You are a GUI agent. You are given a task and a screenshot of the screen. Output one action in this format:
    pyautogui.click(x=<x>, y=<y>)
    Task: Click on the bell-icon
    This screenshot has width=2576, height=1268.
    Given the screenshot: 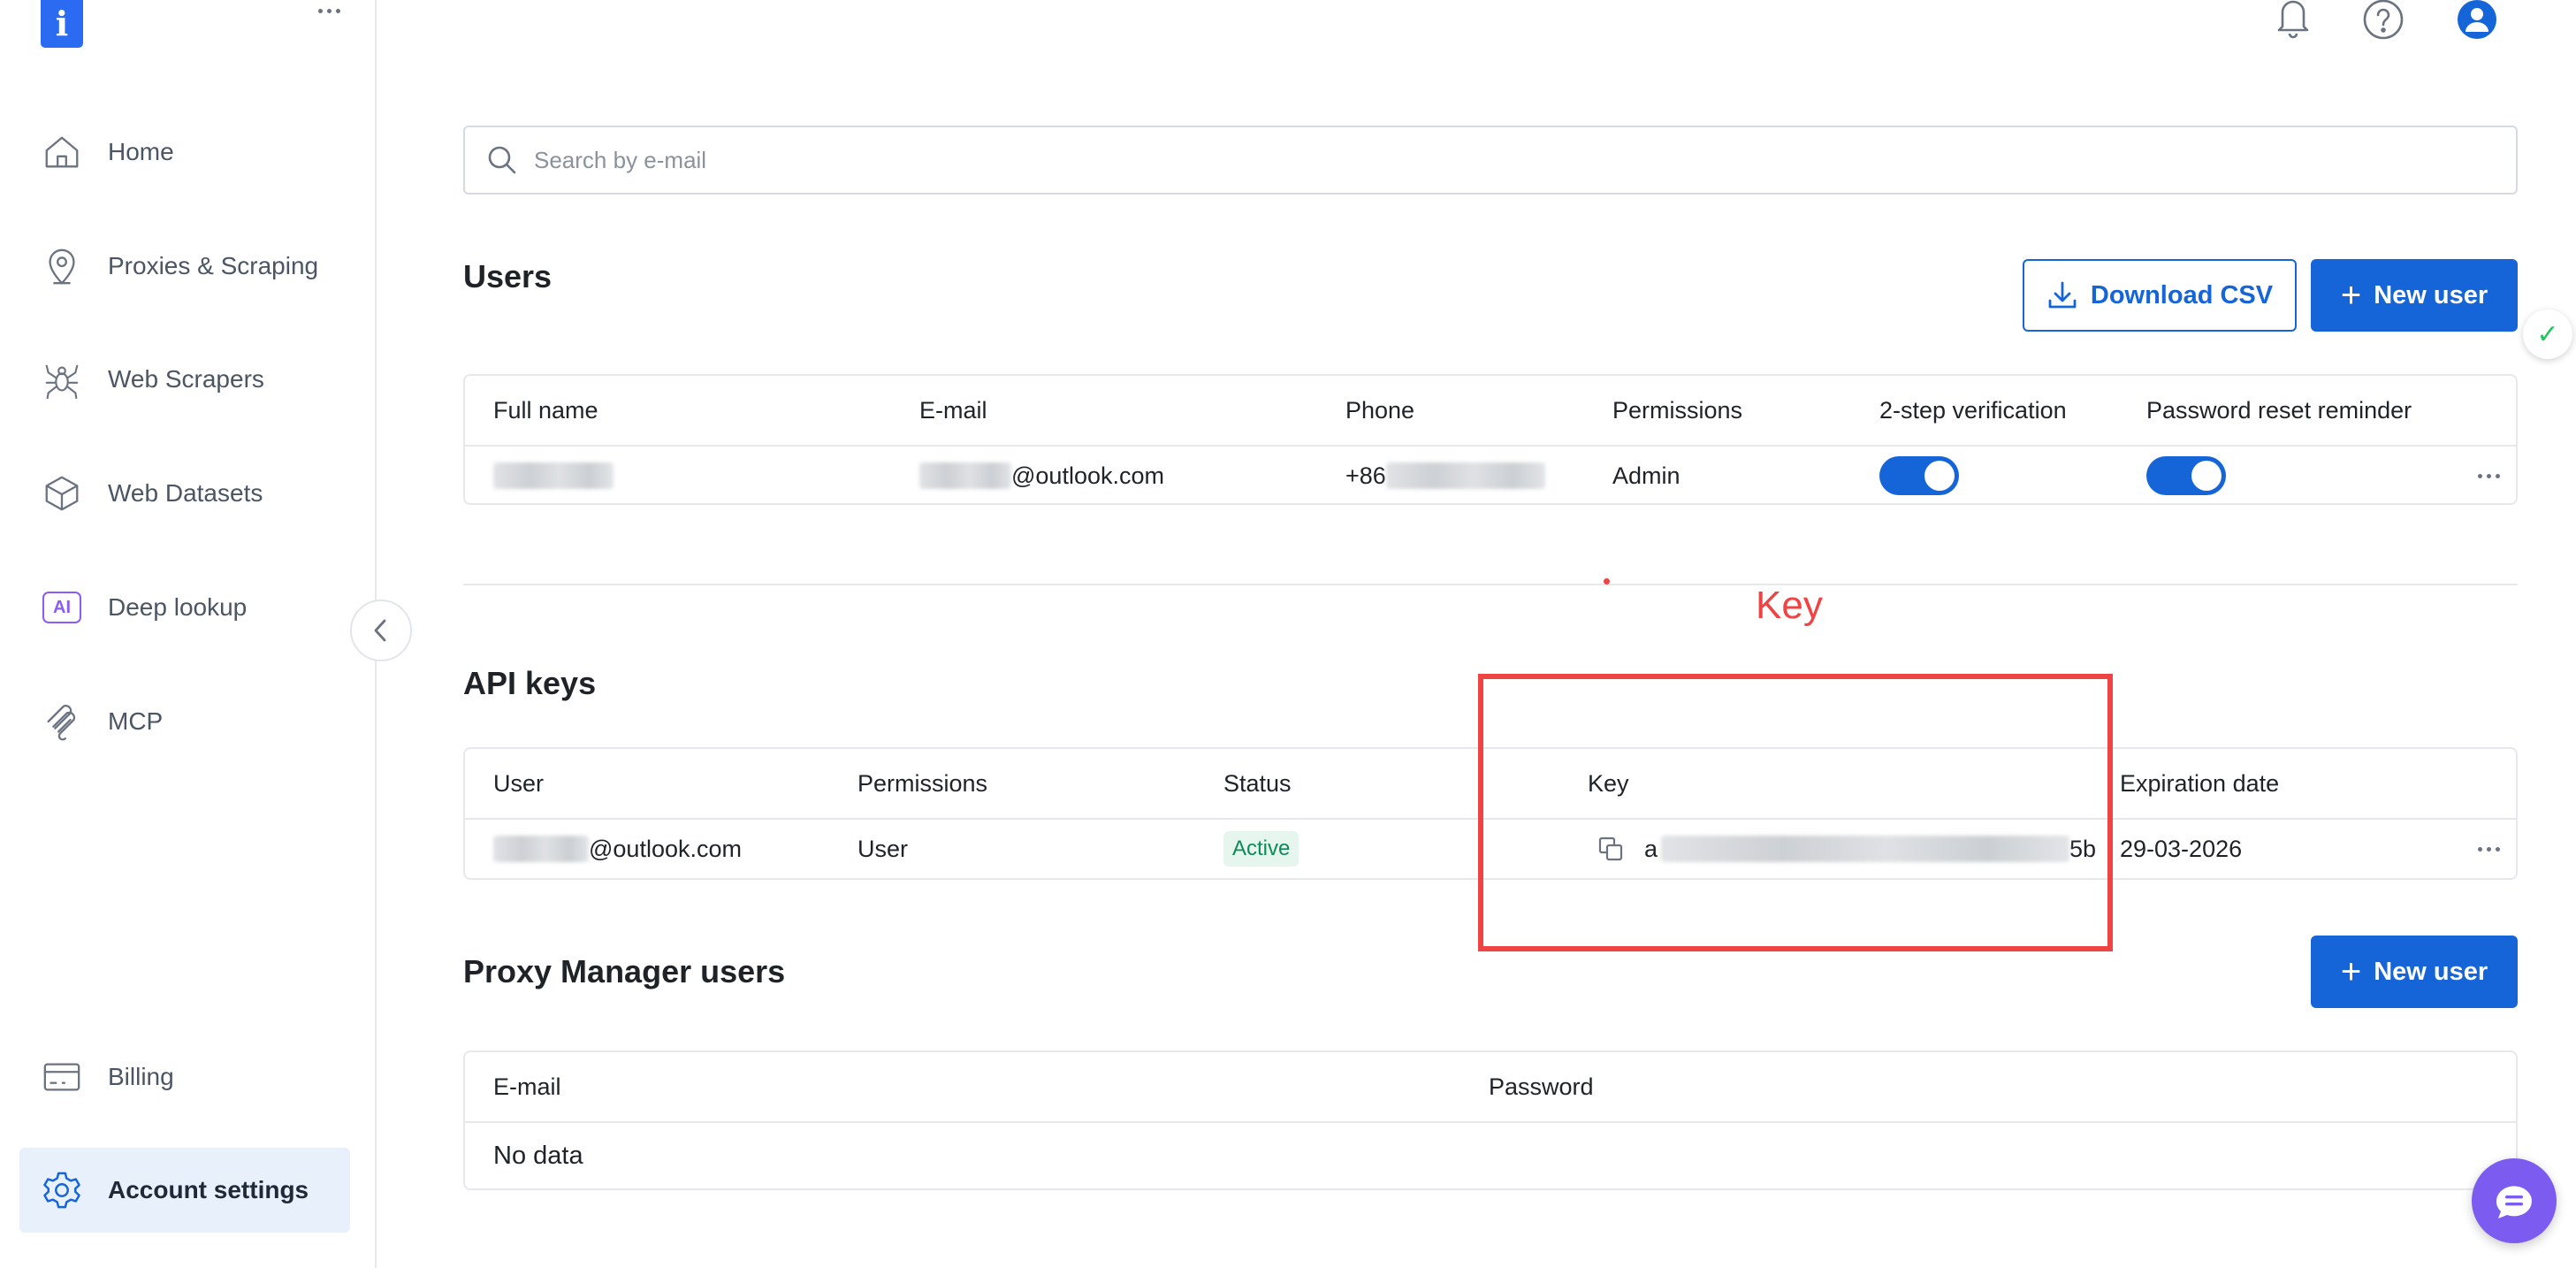 What is the action you would take?
    pyautogui.click(x=2293, y=21)
    